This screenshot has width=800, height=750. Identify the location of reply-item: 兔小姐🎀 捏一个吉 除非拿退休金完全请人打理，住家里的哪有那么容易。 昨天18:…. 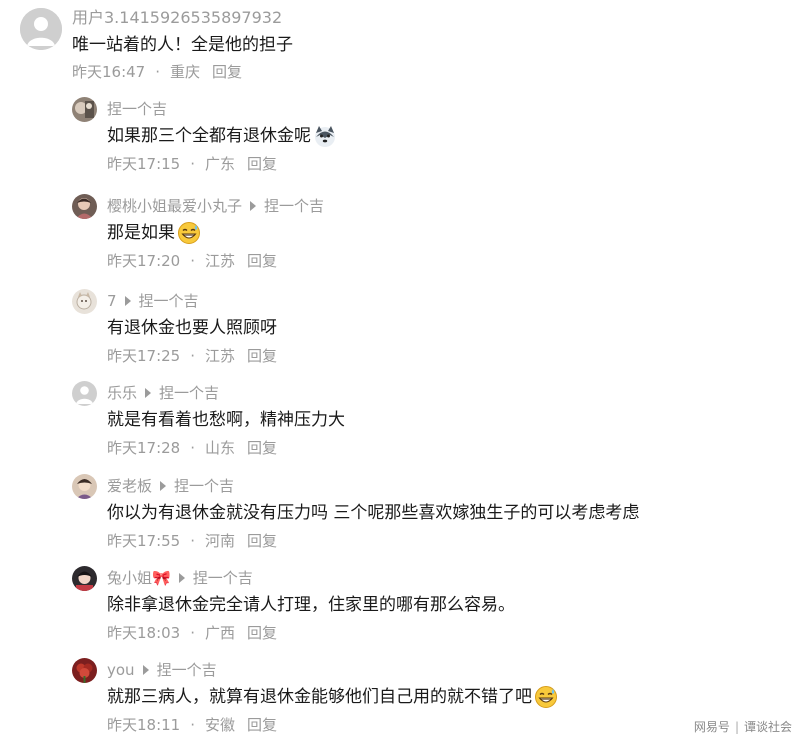
(400, 612).